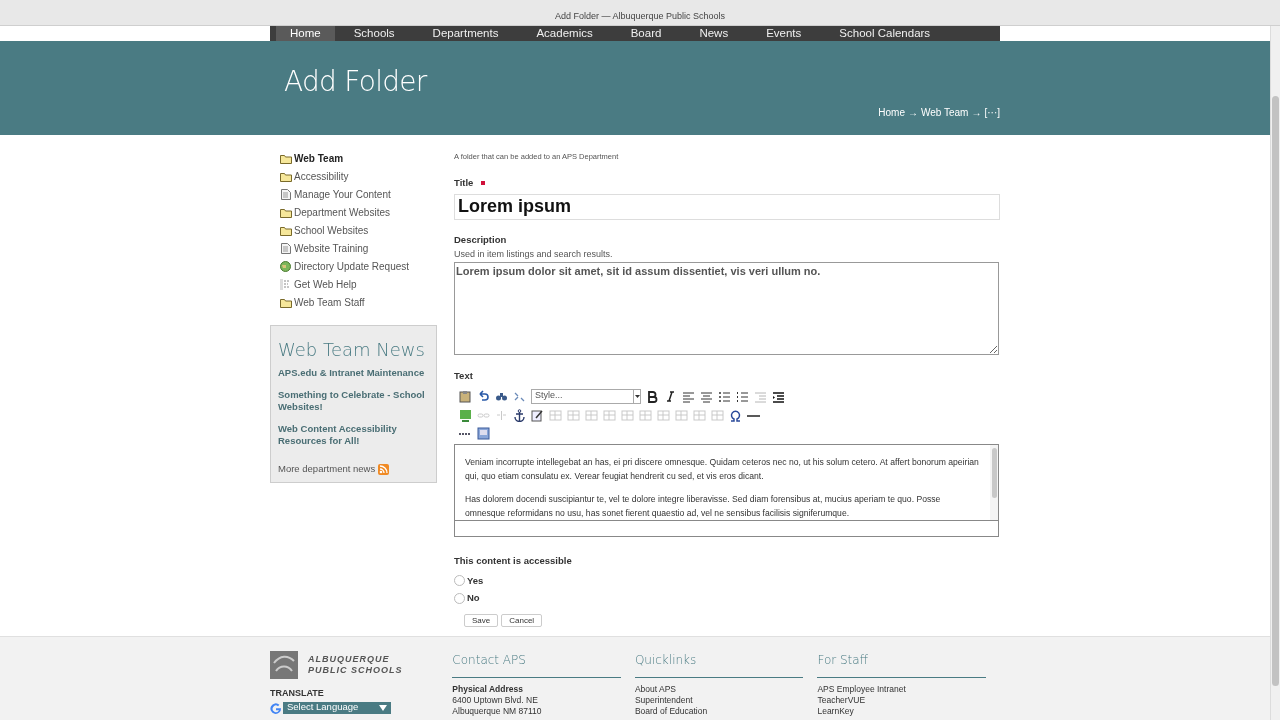  I want to click on paste-icon, so click(465, 396).